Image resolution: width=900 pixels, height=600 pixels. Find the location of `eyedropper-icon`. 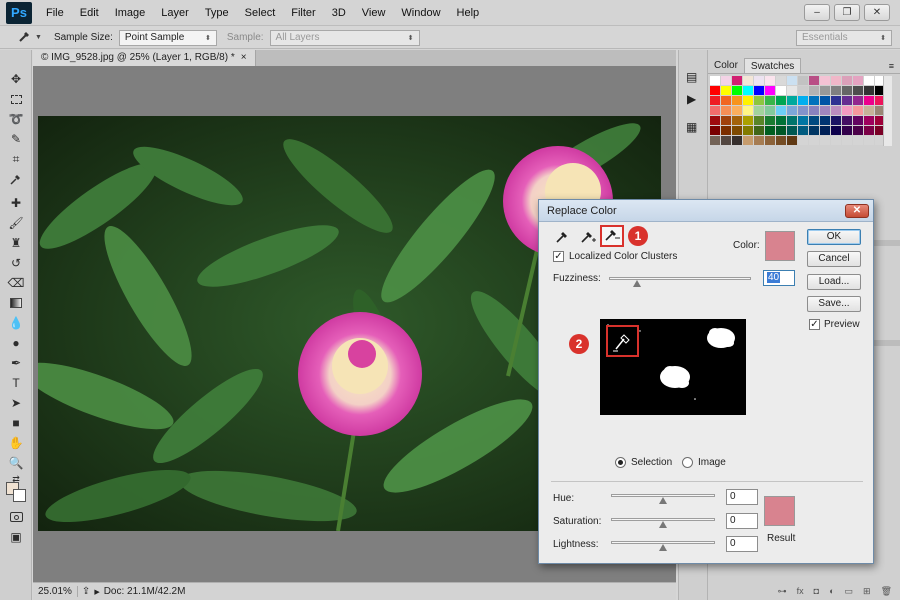

eyedropper-icon is located at coordinates (562, 238).